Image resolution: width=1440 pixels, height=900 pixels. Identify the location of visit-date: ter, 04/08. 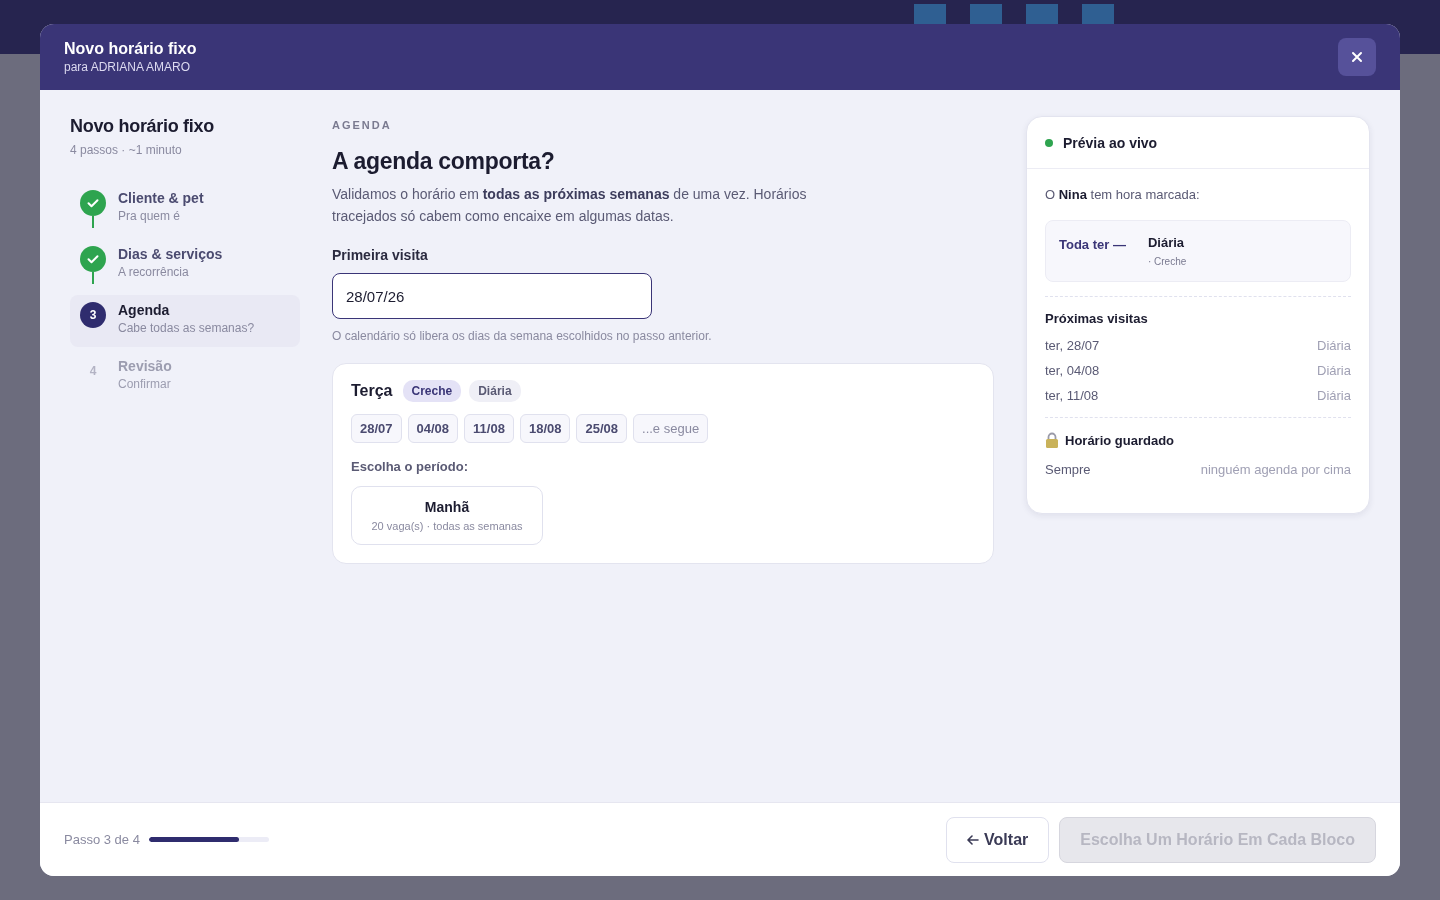
(1072, 370).